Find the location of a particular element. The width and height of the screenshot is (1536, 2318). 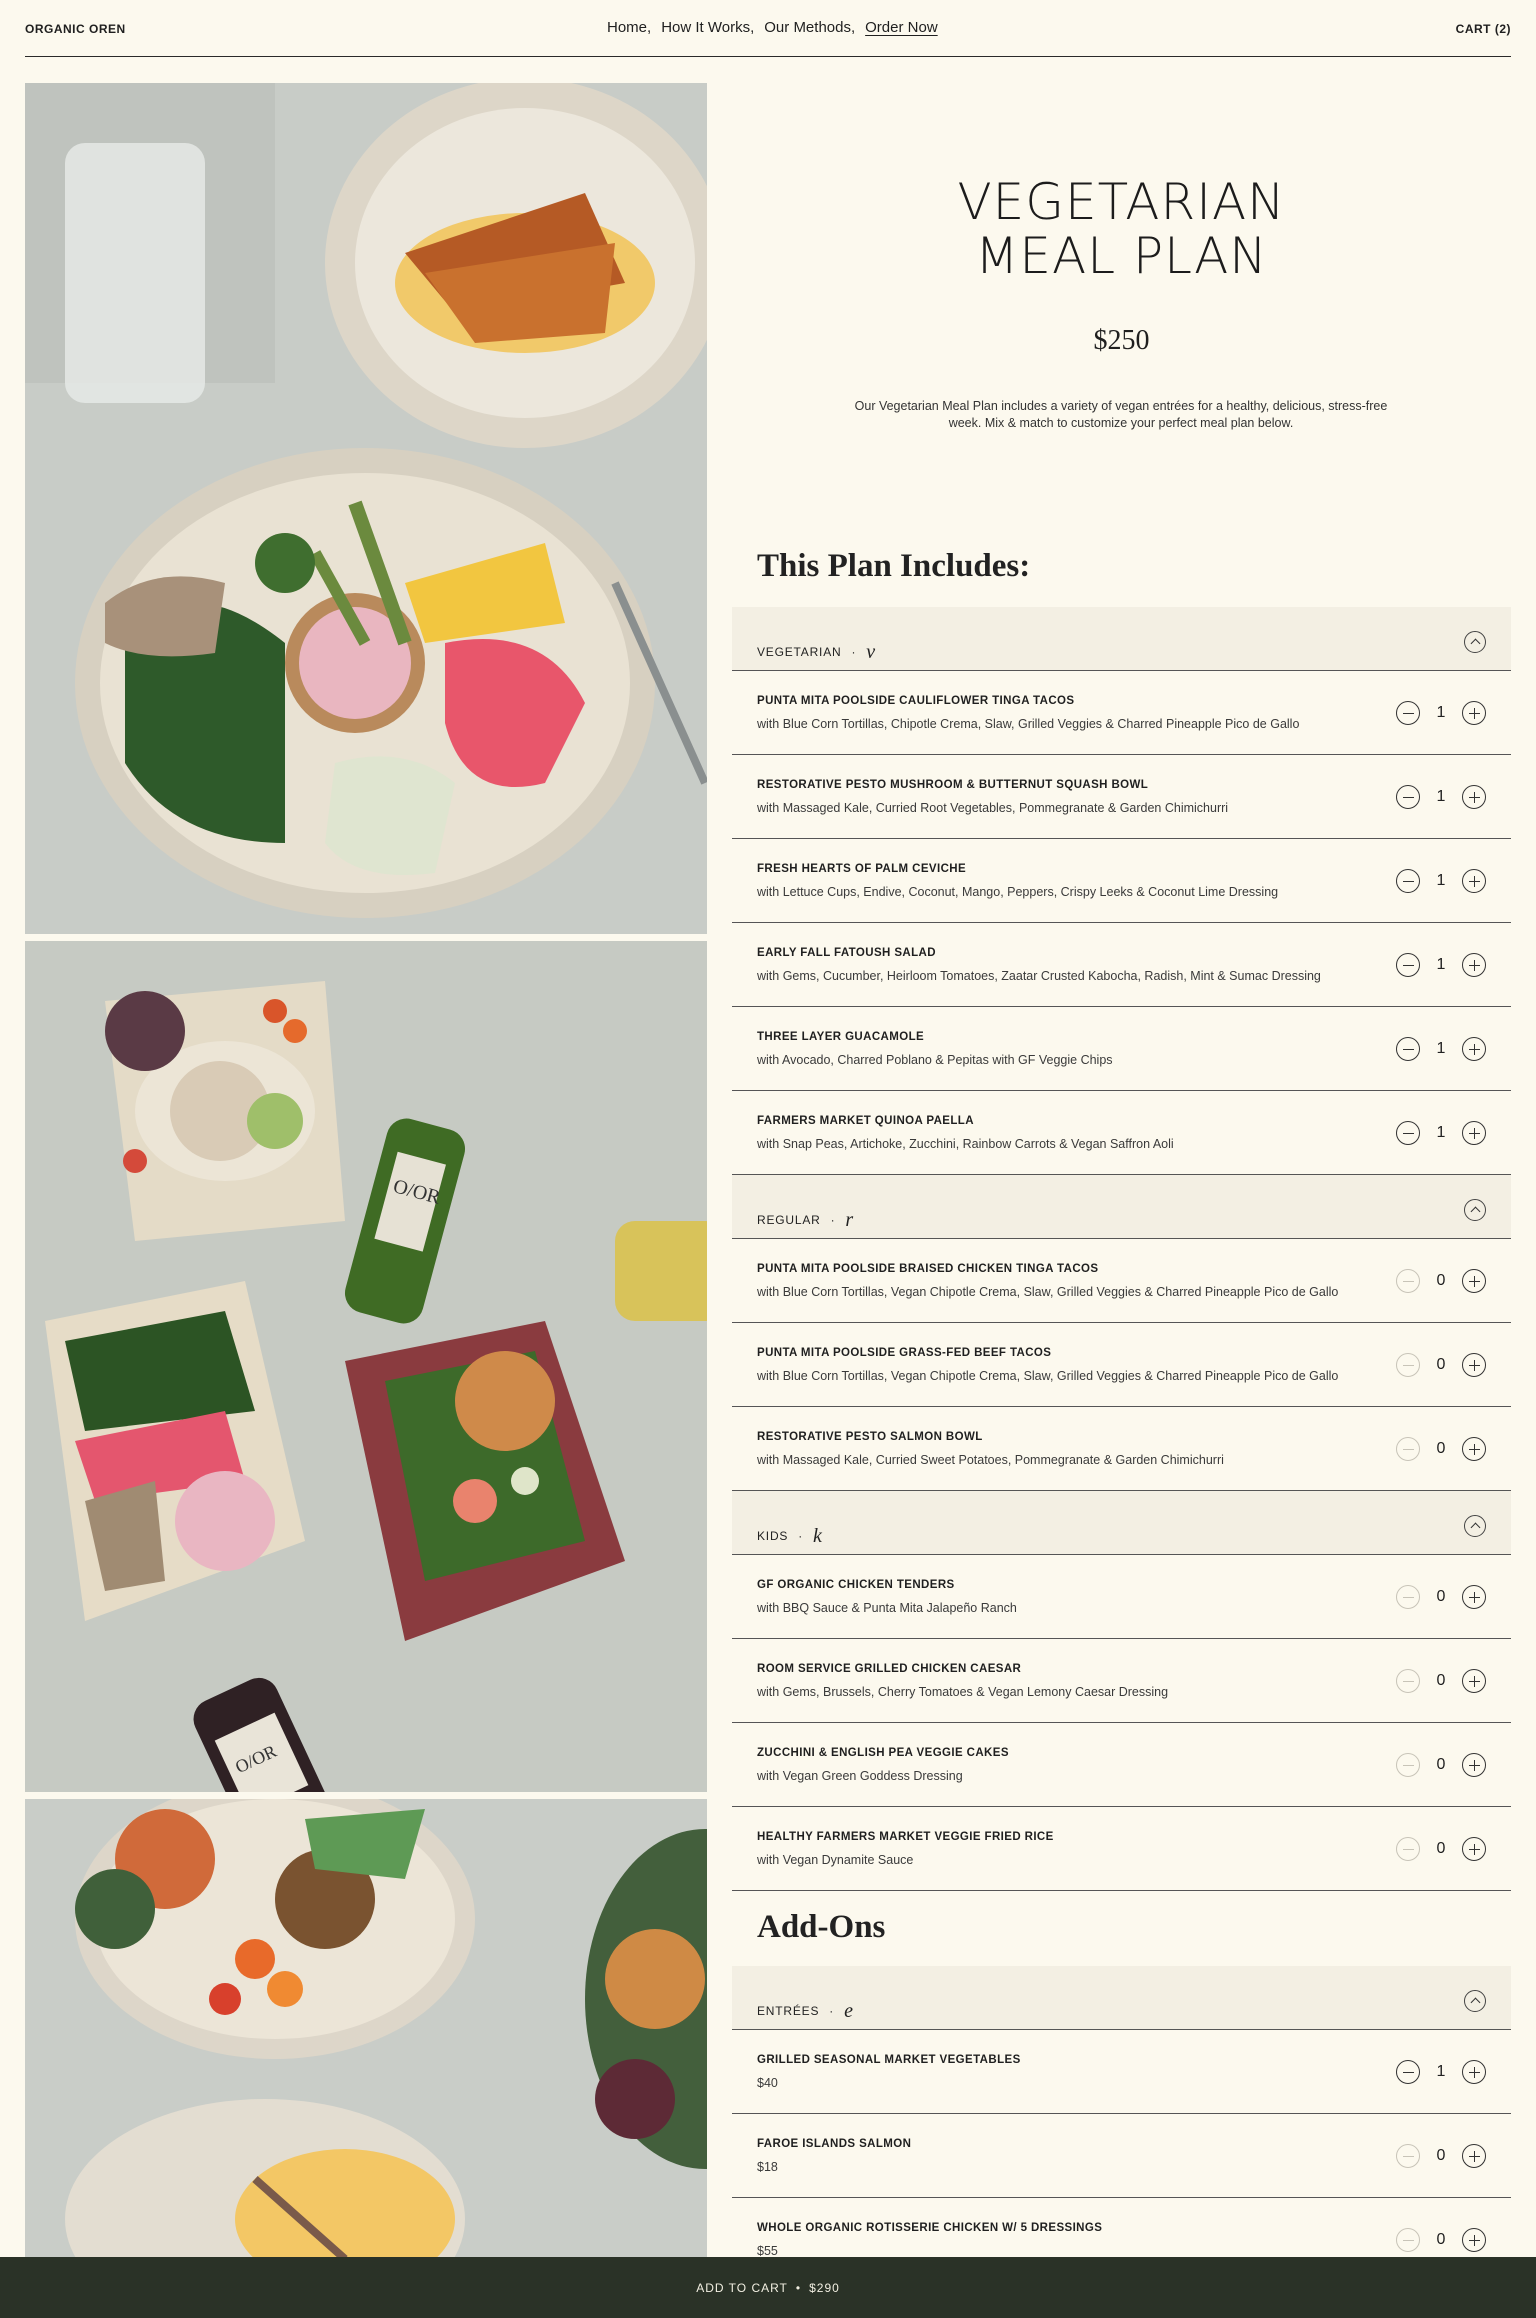

category-label: ENTRÉES is located at coordinates (788, 2011).